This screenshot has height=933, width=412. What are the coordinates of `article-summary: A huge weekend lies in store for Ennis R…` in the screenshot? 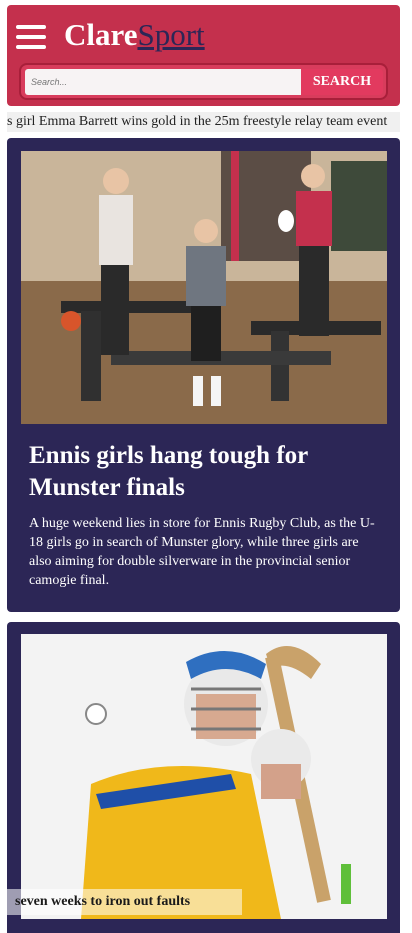 It's located at (202, 552).